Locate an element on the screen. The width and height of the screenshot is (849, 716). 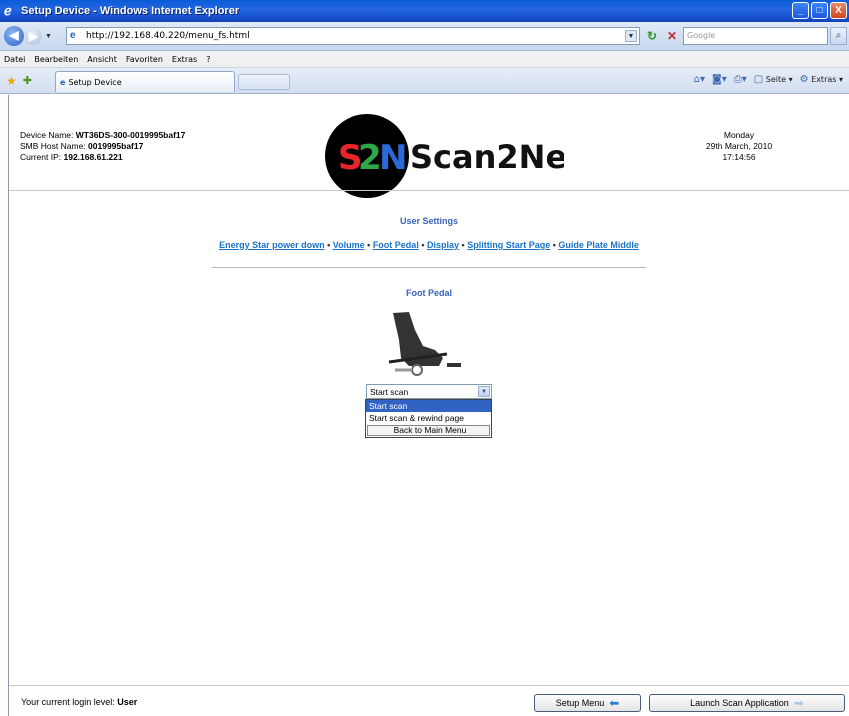
svg-text: N is located at coordinates (393, 158).